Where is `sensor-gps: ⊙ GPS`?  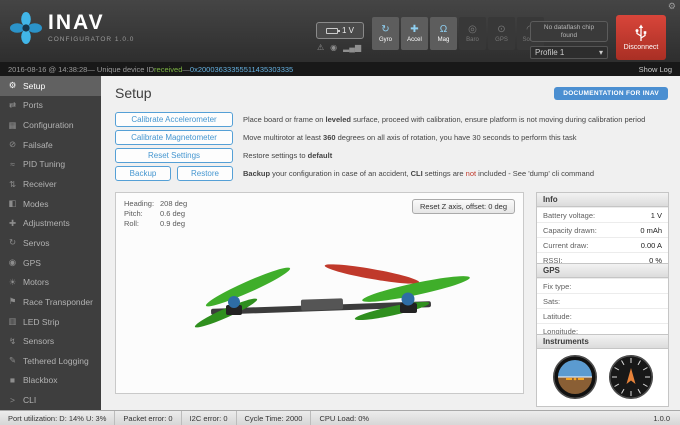 sensor-gps: ⊙ GPS is located at coordinates (501, 33).